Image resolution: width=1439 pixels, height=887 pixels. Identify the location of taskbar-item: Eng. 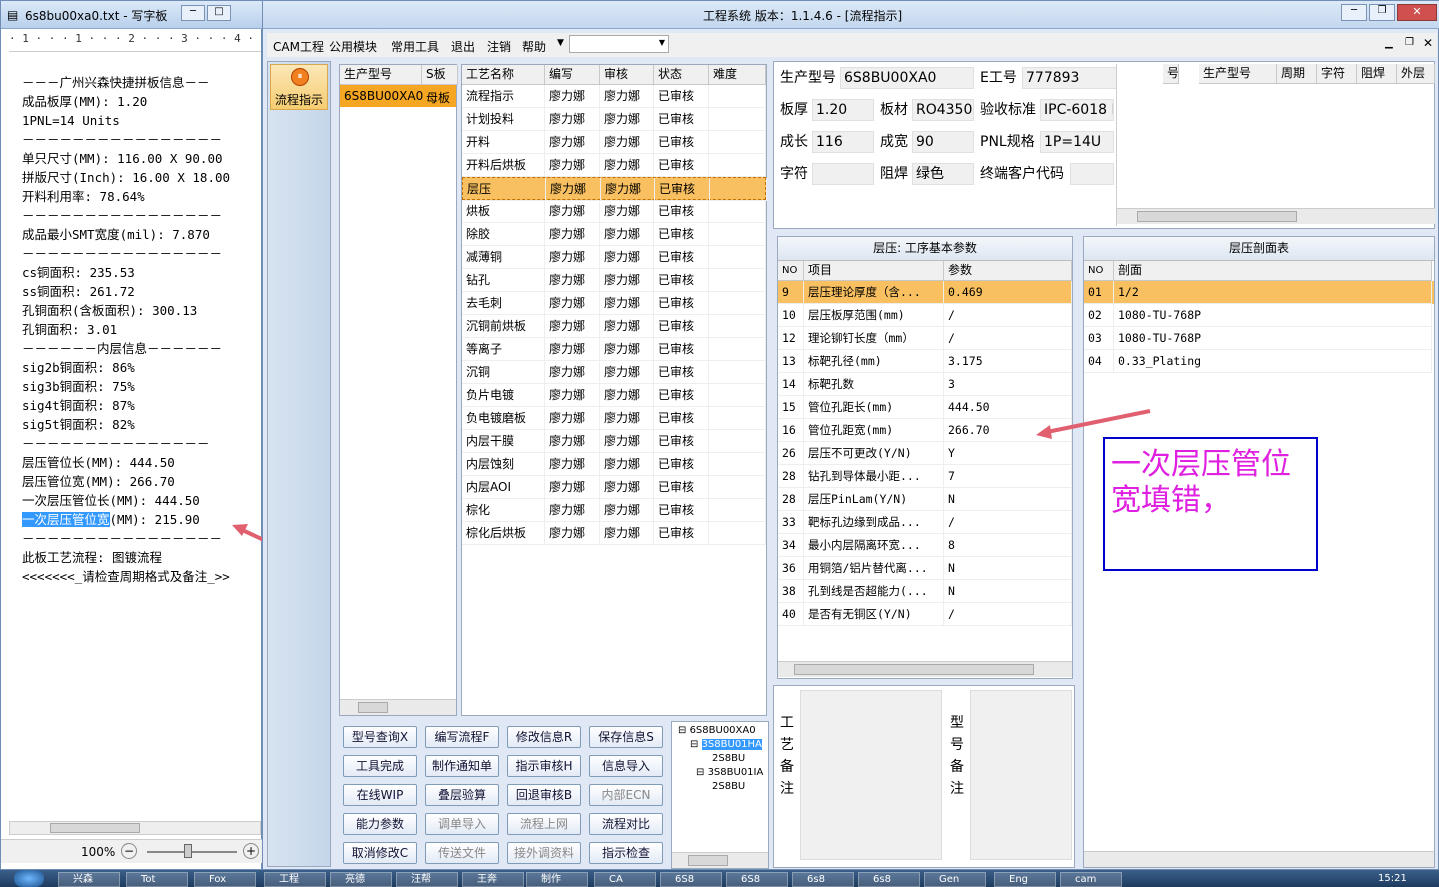
(1025, 879).